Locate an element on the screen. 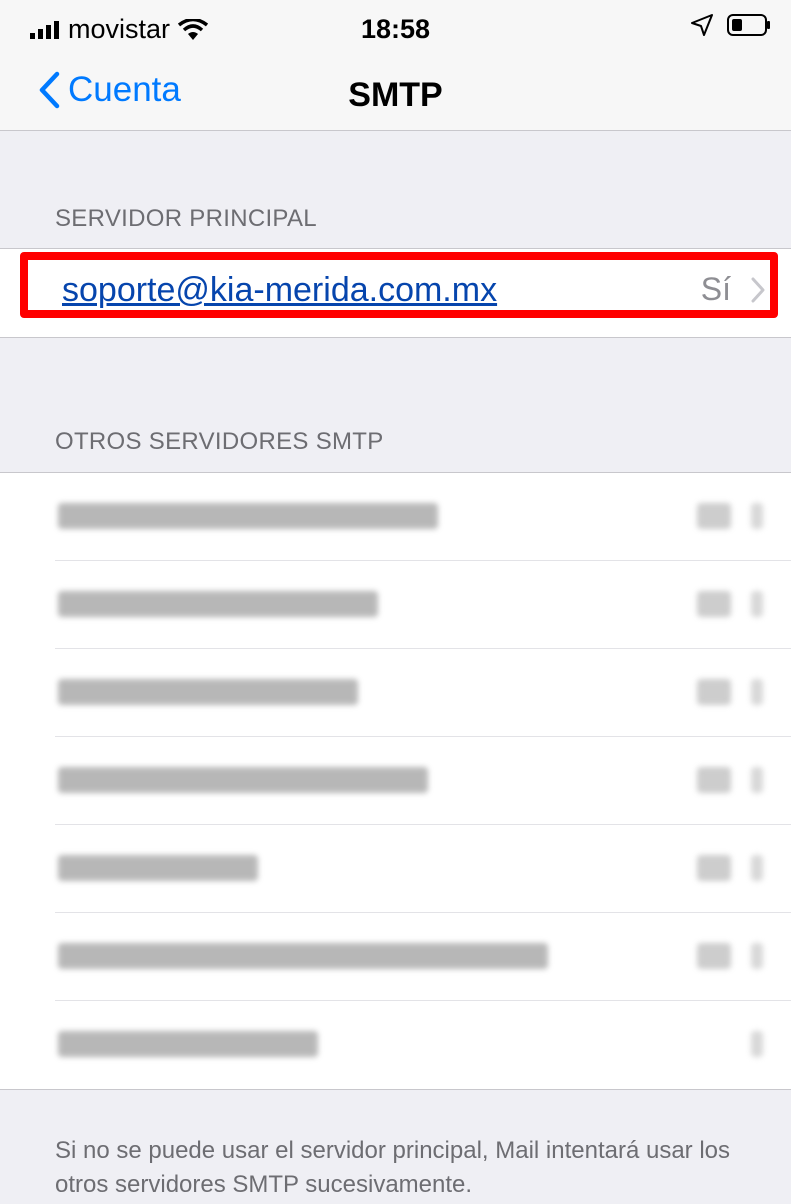 Image resolution: width=791 pixels, height=1204 pixels. page-title: SMTP is located at coordinates (395, 95).